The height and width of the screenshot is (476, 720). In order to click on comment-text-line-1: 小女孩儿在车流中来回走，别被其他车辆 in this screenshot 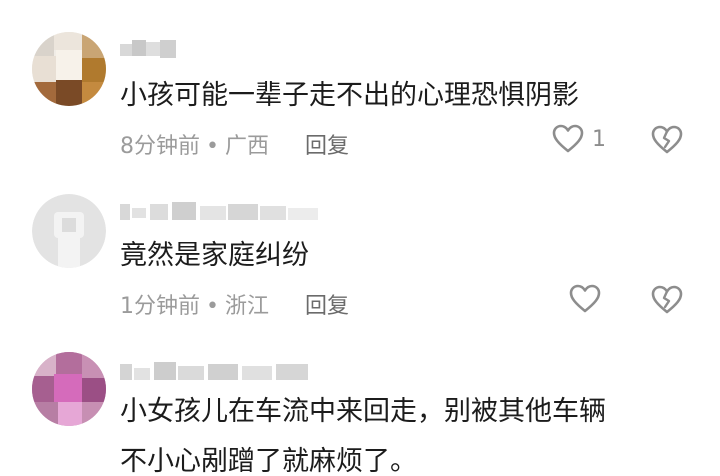, I will do `click(363, 411)`.